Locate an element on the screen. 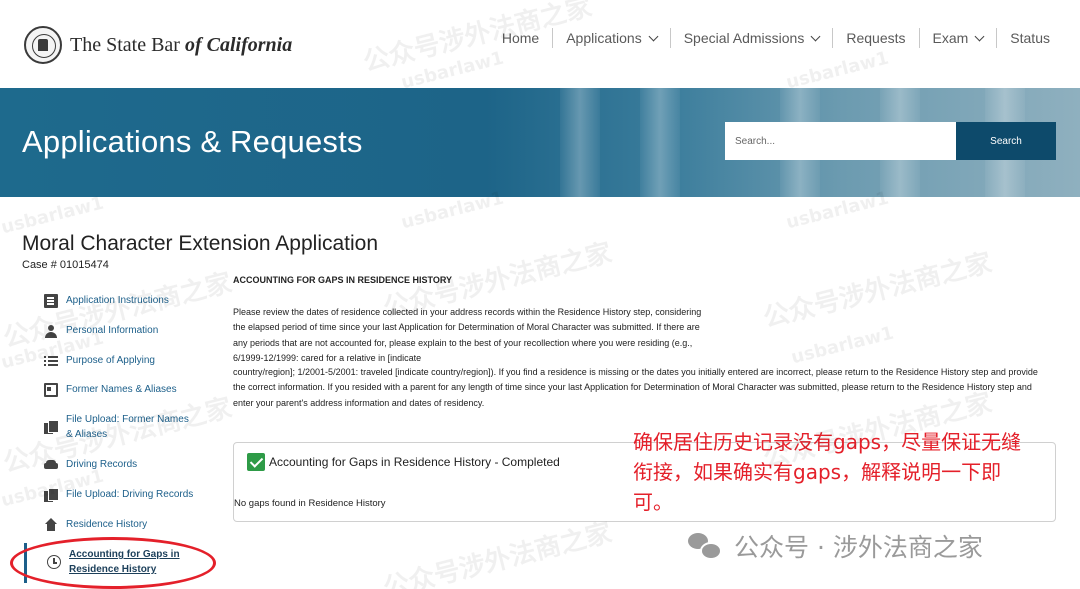  nav-status: Status is located at coordinates (1023, 38).